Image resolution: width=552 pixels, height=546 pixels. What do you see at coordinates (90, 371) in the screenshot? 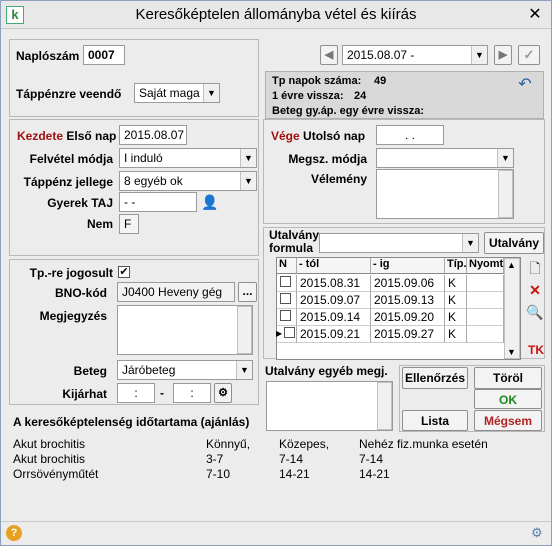
I see `beteg-label: Beteg` at bounding box center [90, 371].